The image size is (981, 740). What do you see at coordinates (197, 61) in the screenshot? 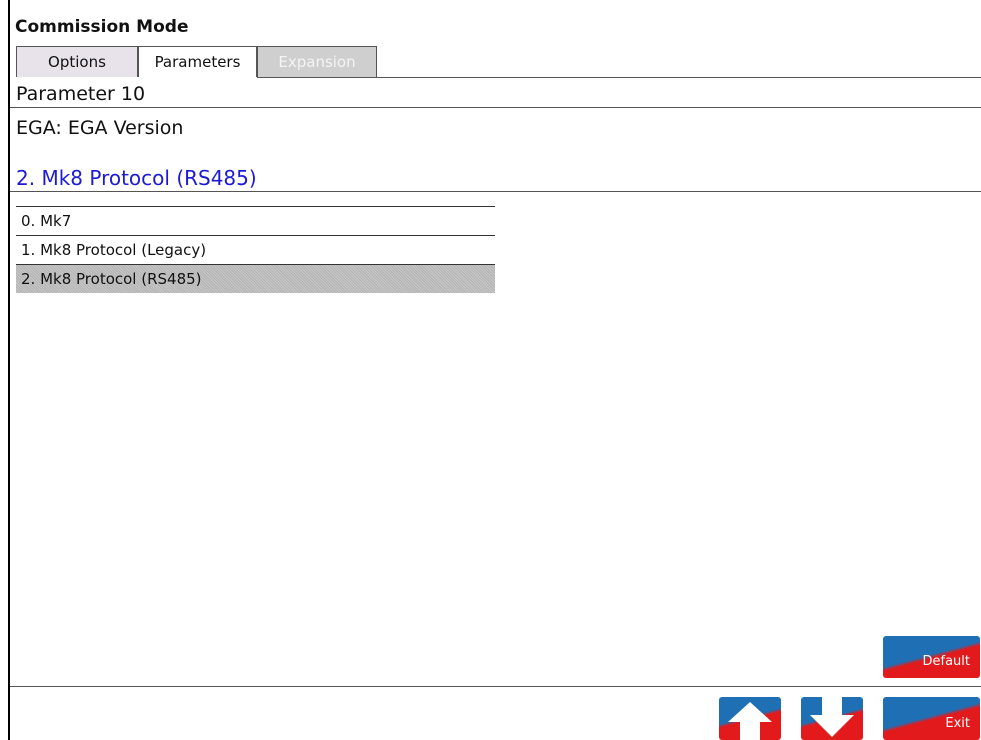
I see `tab-parameters: Parameters` at bounding box center [197, 61].